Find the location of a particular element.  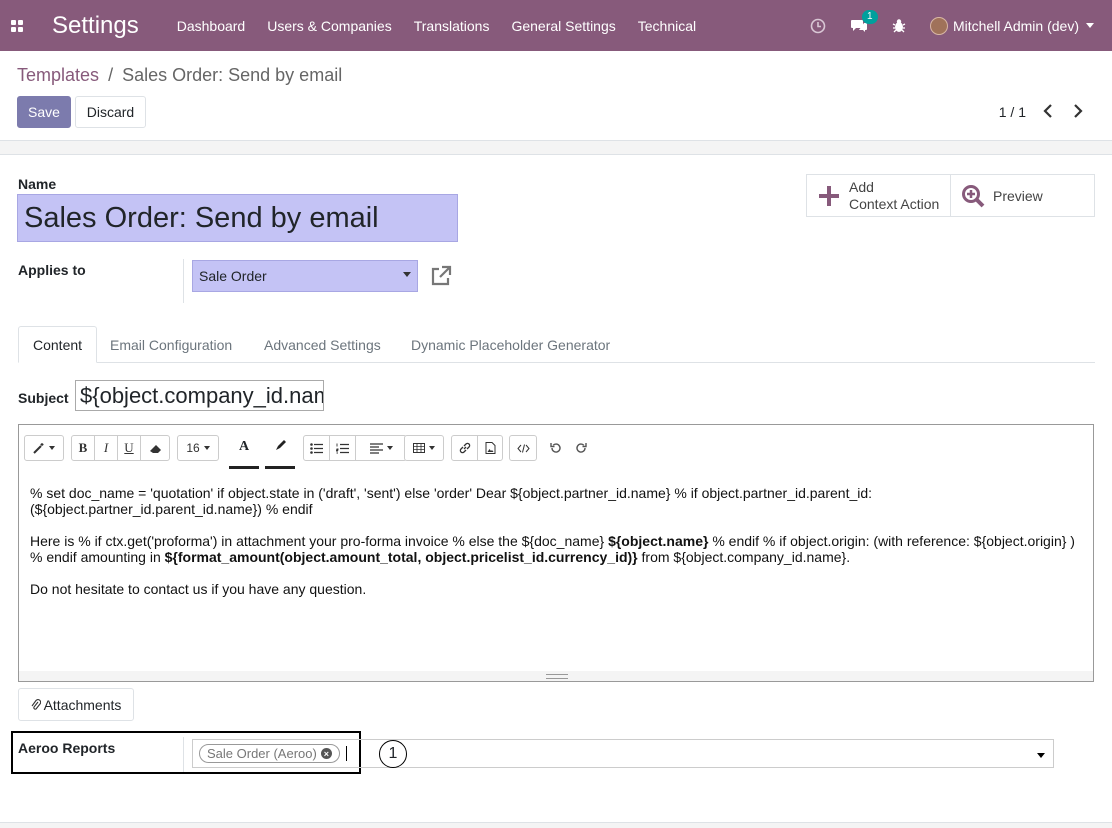

paperclip-icon is located at coordinates (36, 704).